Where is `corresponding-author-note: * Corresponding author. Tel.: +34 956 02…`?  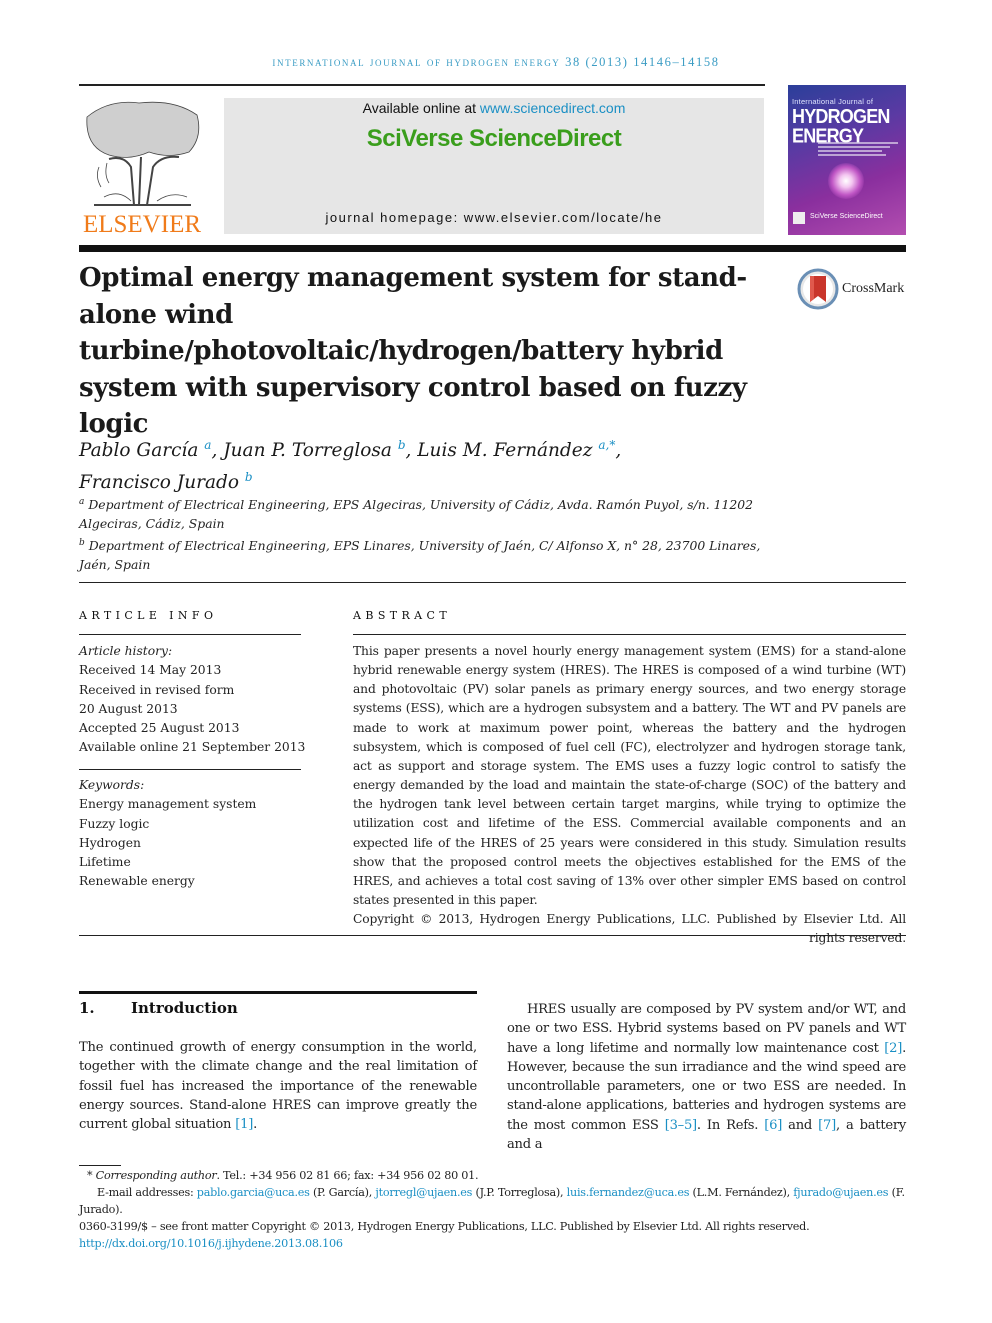 corresponding-author-note: * Corresponding author. Tel.: +34 956 02… is located at coordinates (283, 1175).